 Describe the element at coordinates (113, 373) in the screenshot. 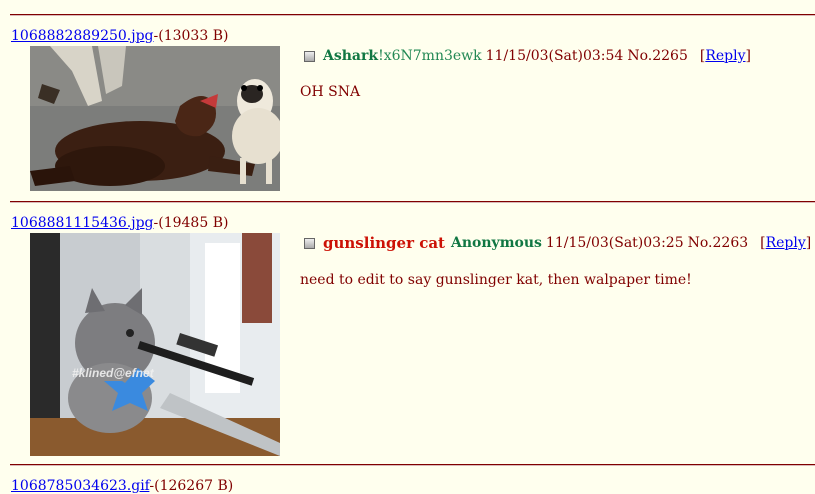

I see `photo-watermark: #klined@efnet` at that location.